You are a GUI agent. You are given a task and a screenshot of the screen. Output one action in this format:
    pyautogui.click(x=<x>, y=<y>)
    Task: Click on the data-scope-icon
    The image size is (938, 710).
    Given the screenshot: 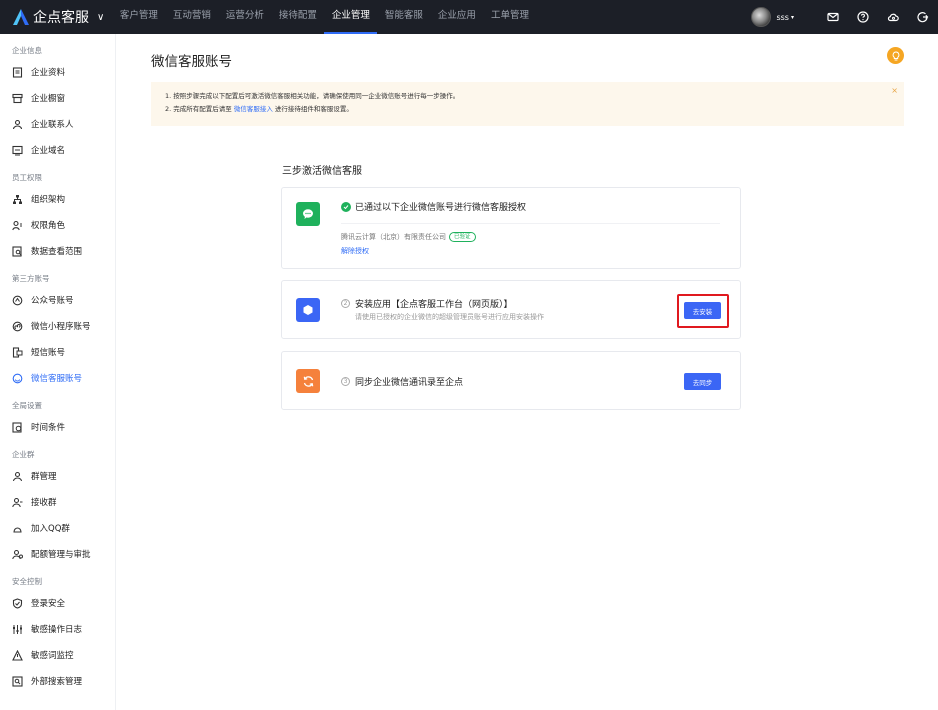 What is the action you would take?
    pyautogui.click(x=17, y=251)
    